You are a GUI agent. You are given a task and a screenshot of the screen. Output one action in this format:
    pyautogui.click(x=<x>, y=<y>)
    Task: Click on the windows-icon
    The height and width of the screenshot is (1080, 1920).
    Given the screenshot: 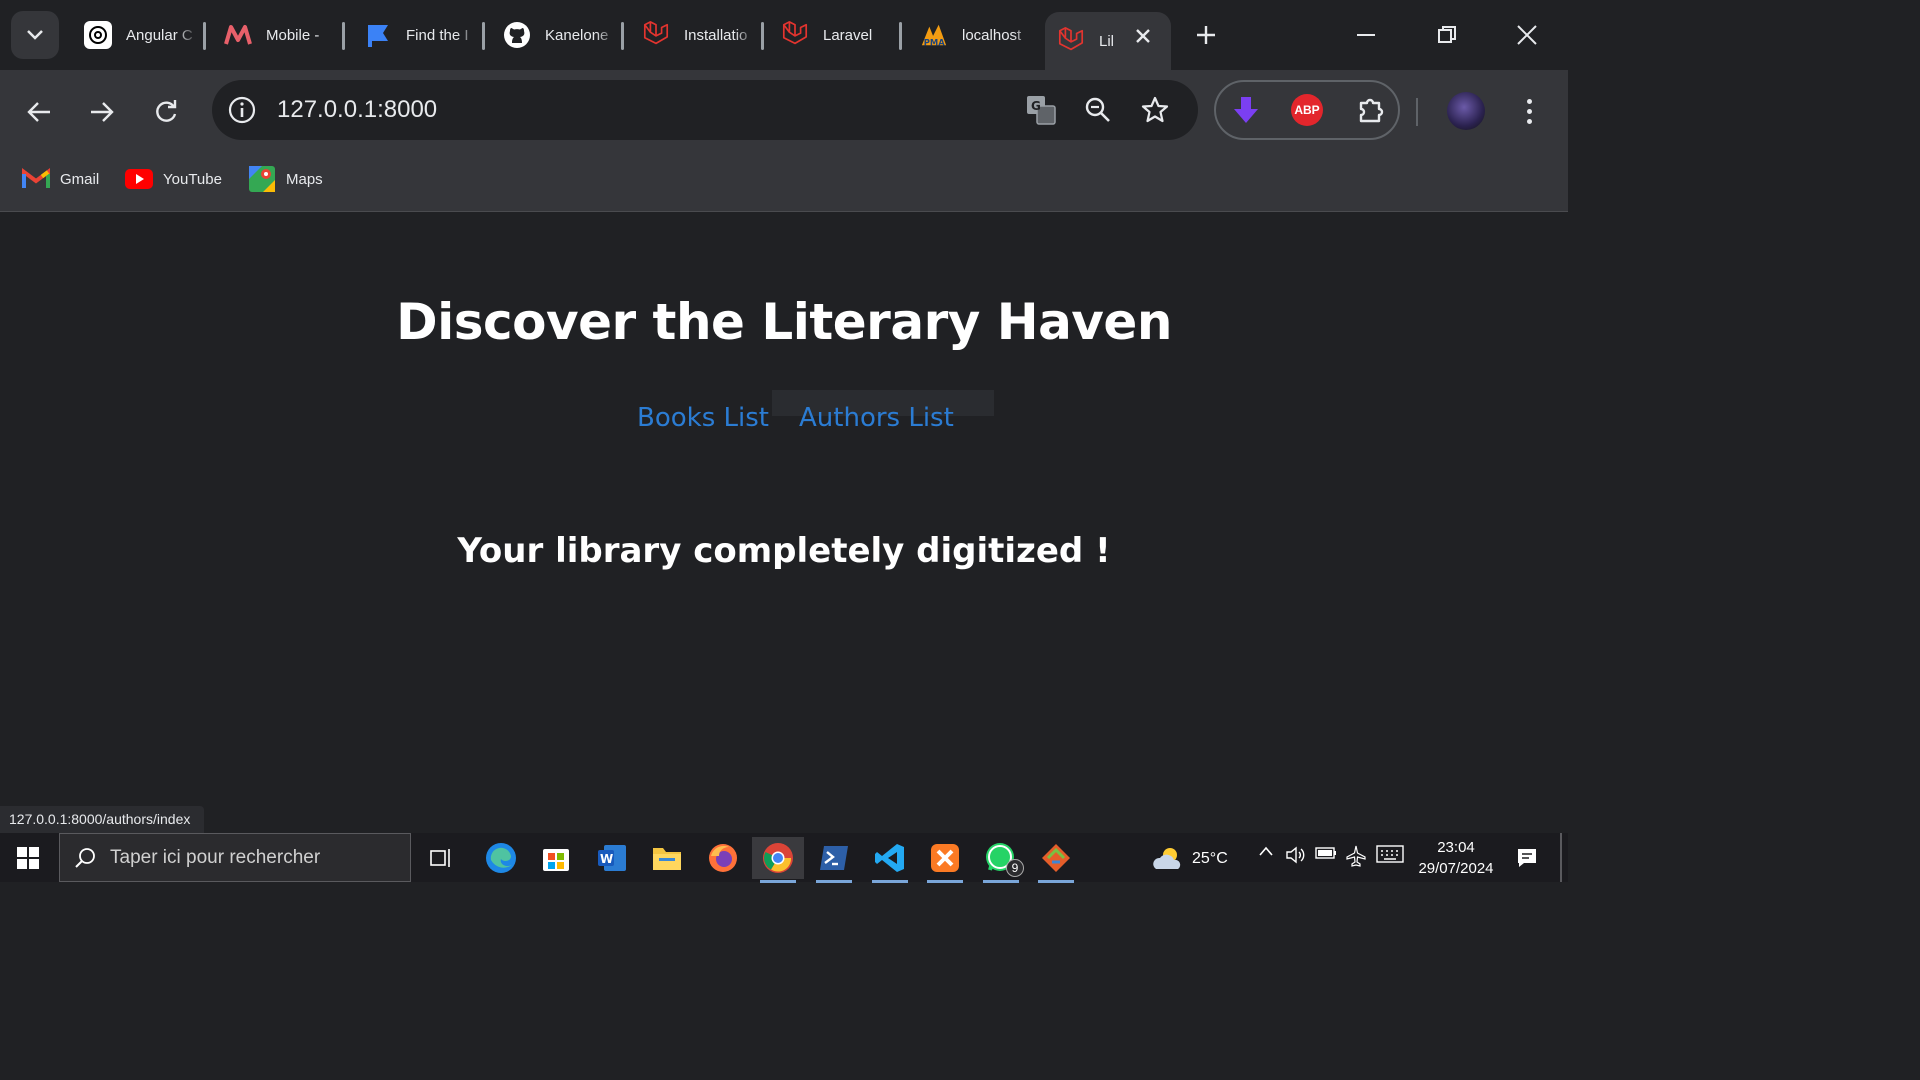 What is the action you would take?
    pyautogui.click(x=28, y=858)
    